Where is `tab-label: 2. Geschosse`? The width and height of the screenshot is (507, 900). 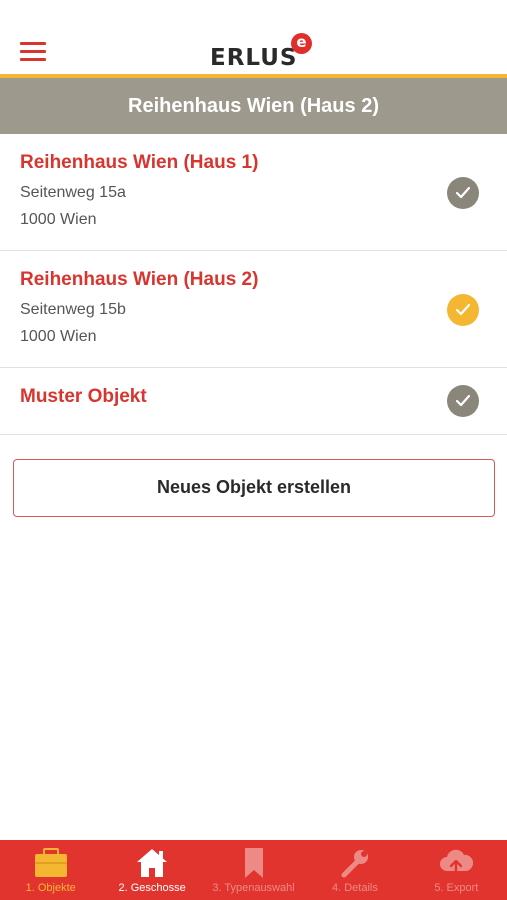 tab-label: 2. Geschosse is located at coordinates (152, 888).